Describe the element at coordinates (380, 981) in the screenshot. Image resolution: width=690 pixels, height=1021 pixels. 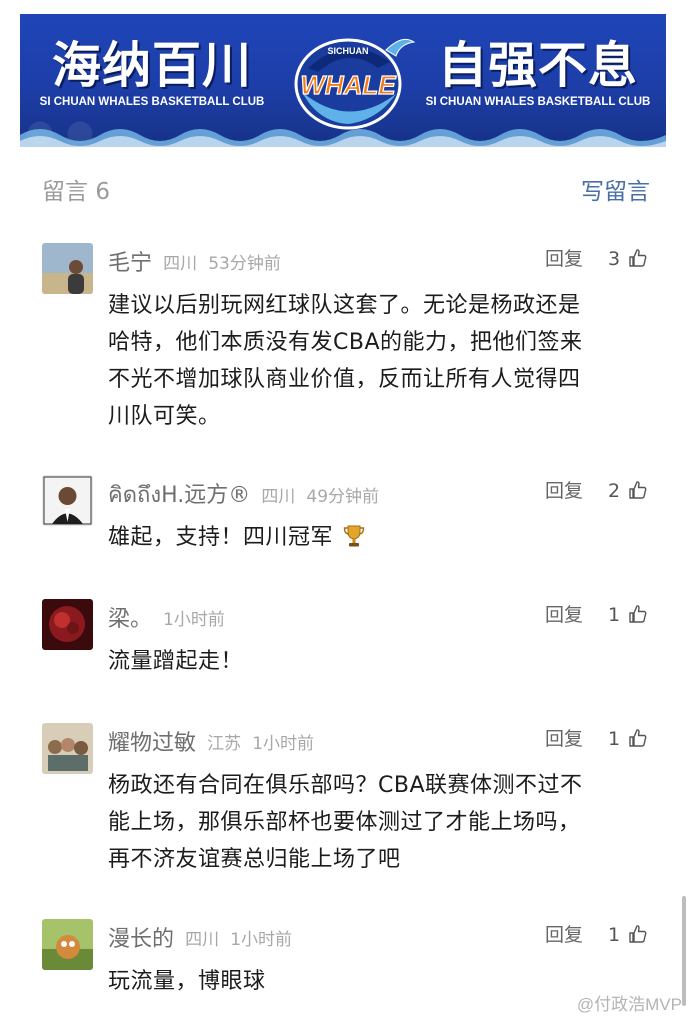
I see `comment-text: 玩流量，博眼球` at that location.